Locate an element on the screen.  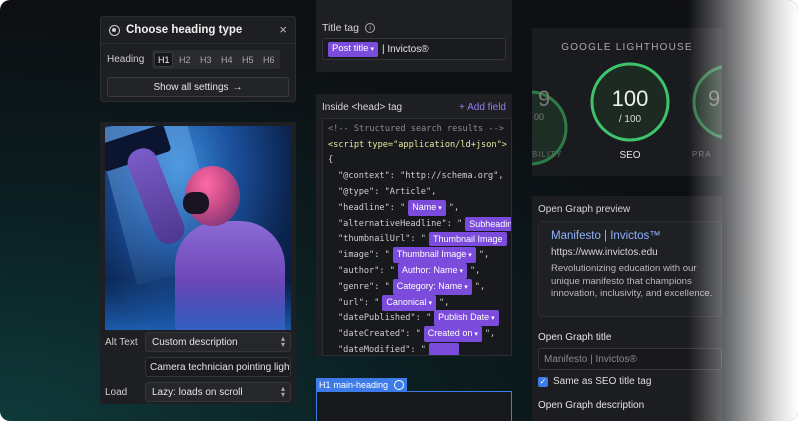
code-key: "alternativeHeadline": " is located at coordinates (400, 223).